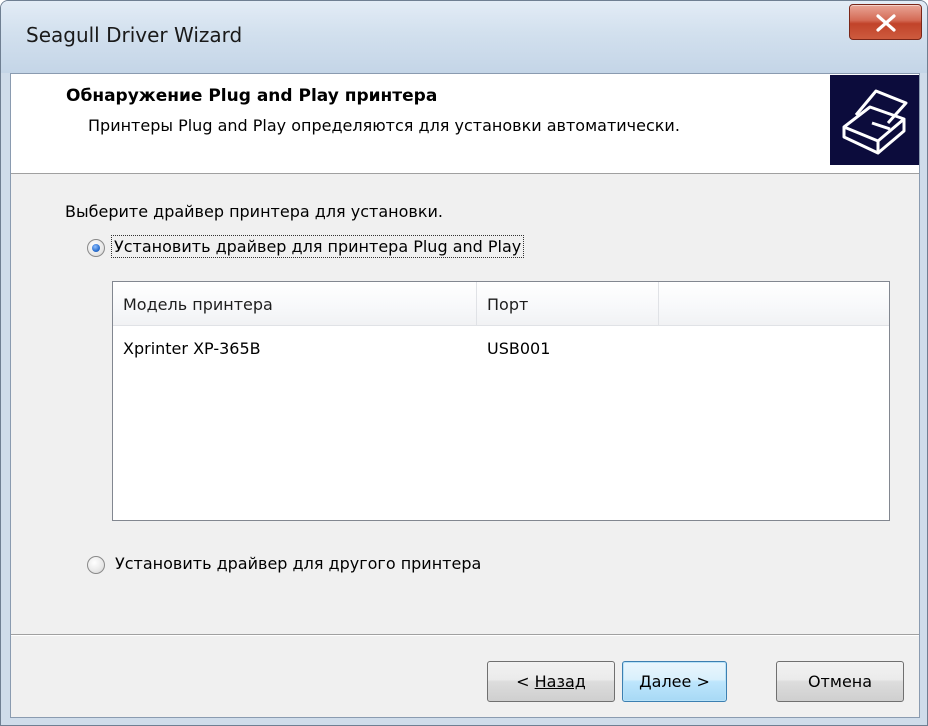 Image resolution: width=928 pixels, height=726 pixels. Describe the element at coordinates (560, 681) in the screenshot. I see `back-button-label: Назад` at that location.